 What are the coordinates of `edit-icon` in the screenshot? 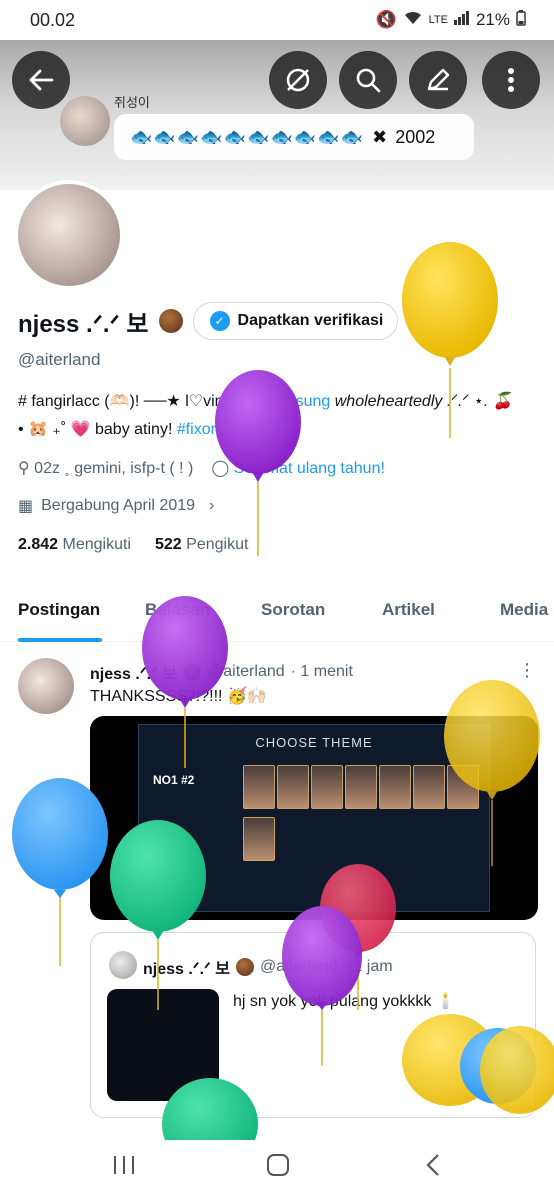 It's located at (438, 79).